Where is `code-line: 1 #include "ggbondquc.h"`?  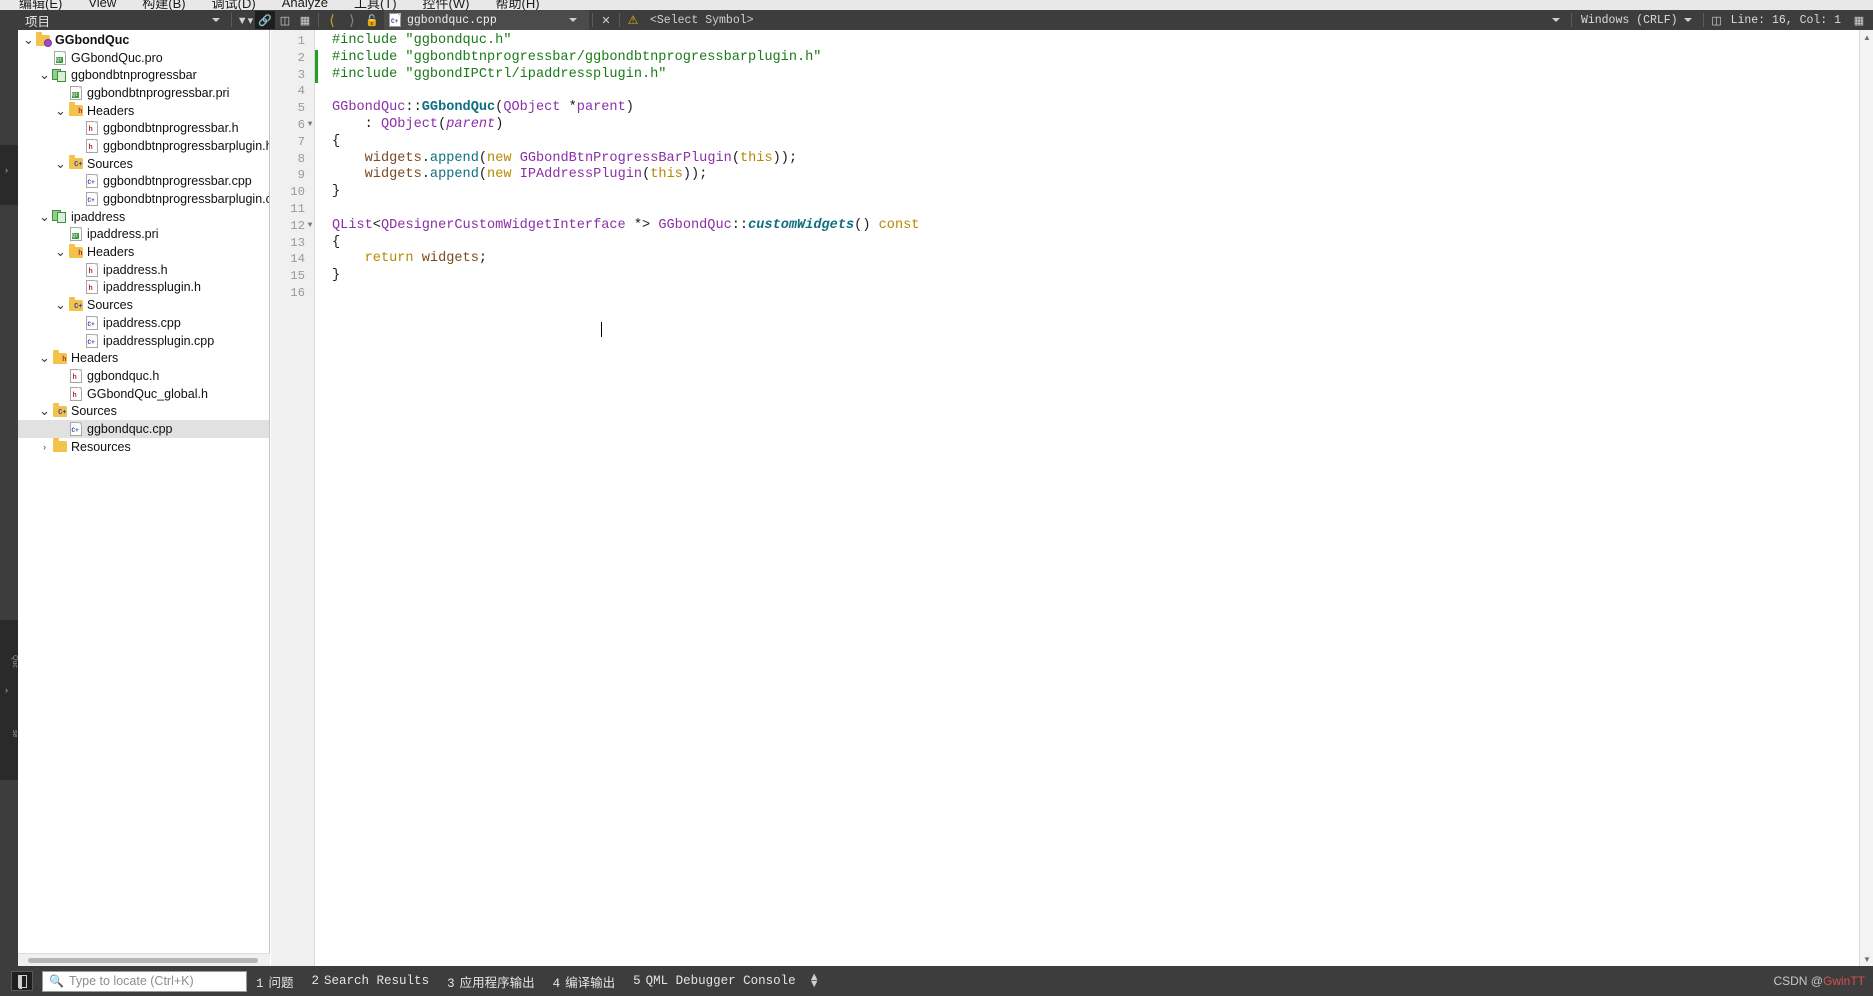 code-line: 1 #include "ggbondquc.h" is located at coordinates (595, 41).